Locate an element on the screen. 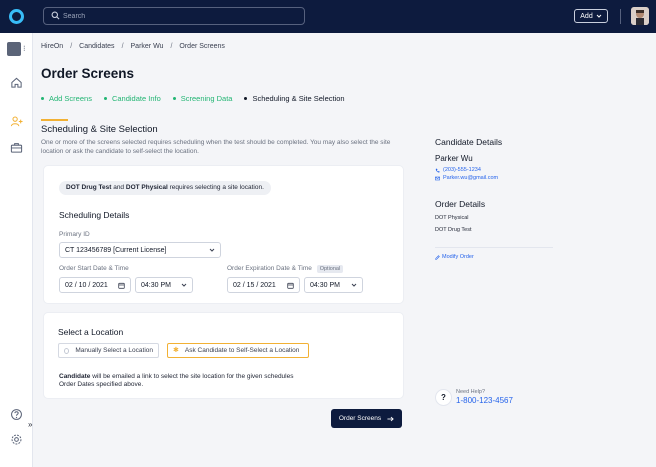 The width and height of the screenshot is (656, 467). order-screens-label: Order Screens is located at coordinates (360, 418).